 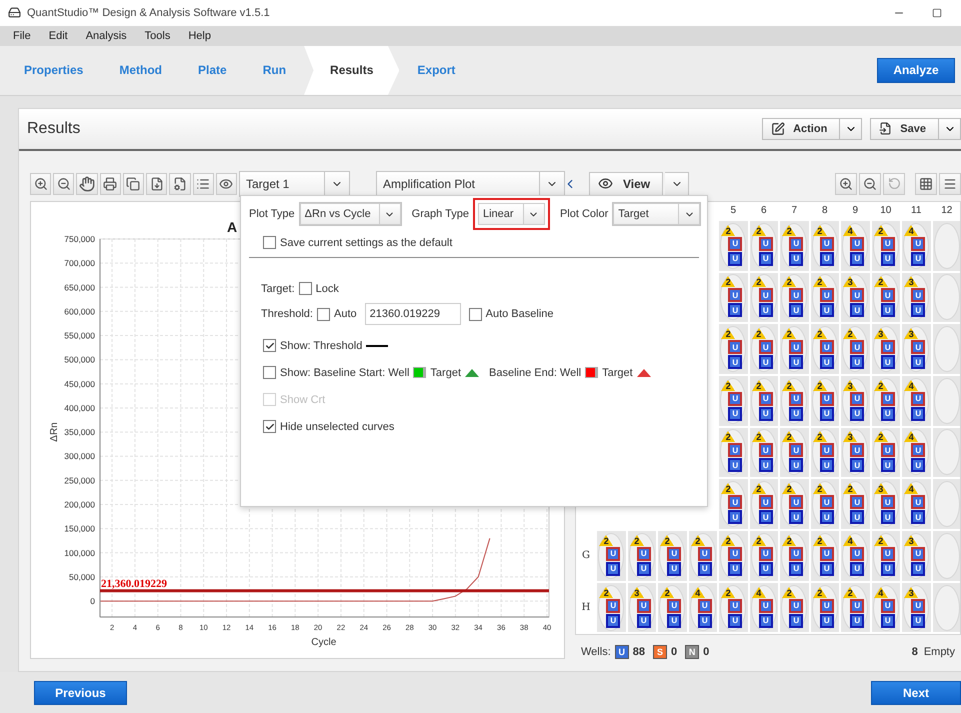 What do you see at coordinates (352, 70) in the screenshot?
I see `nav-tab: Results` at bounding box center [352, 70].